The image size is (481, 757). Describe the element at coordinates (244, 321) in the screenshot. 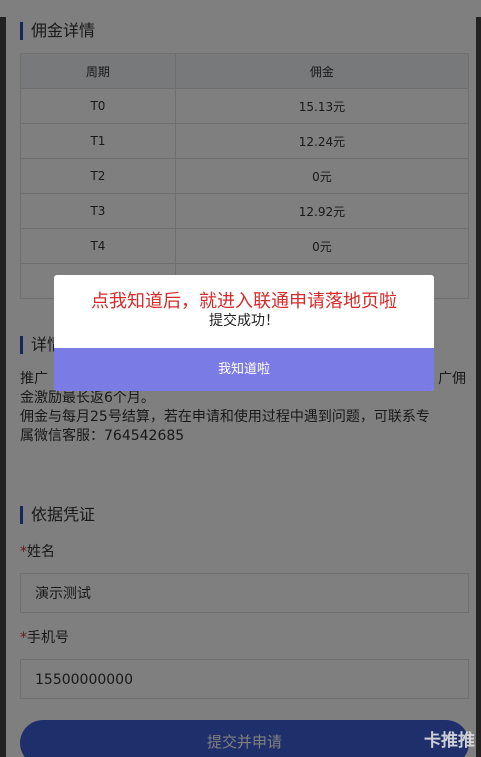

I see `modal-message: 提交成功！` at that location.